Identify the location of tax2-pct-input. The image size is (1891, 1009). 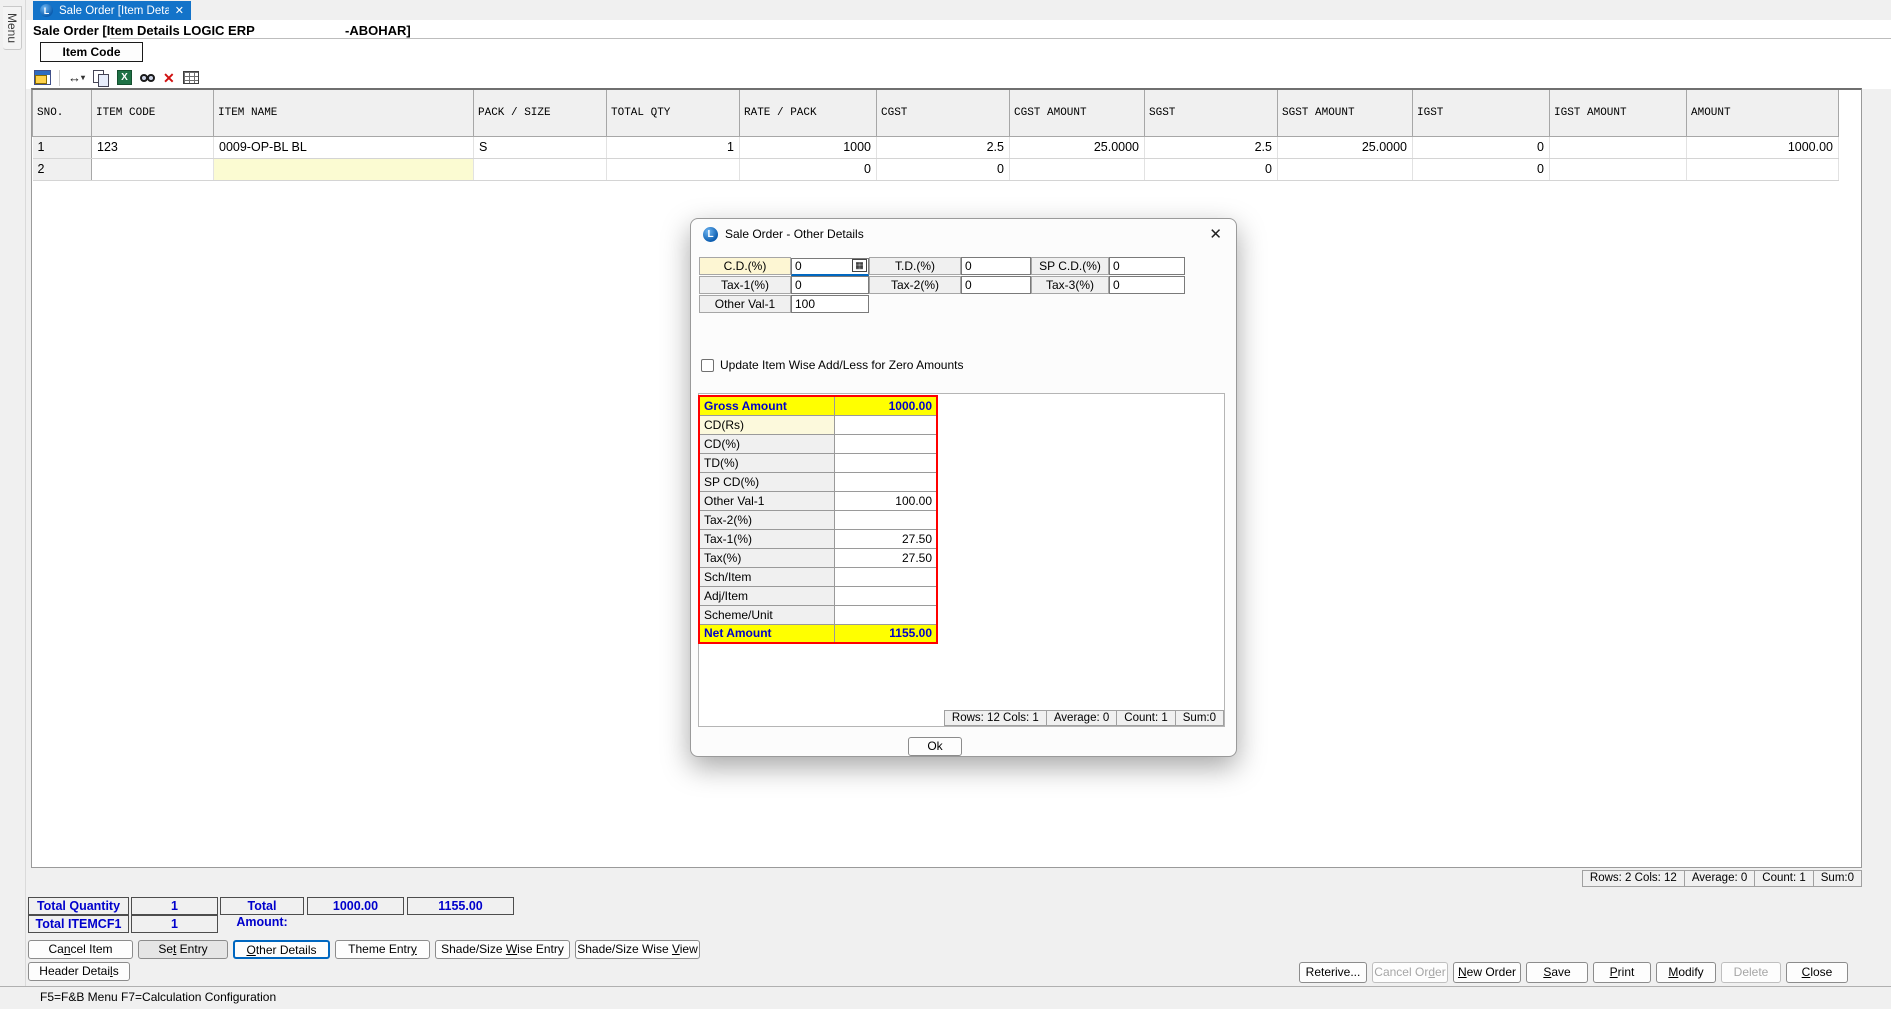
(996, 285).